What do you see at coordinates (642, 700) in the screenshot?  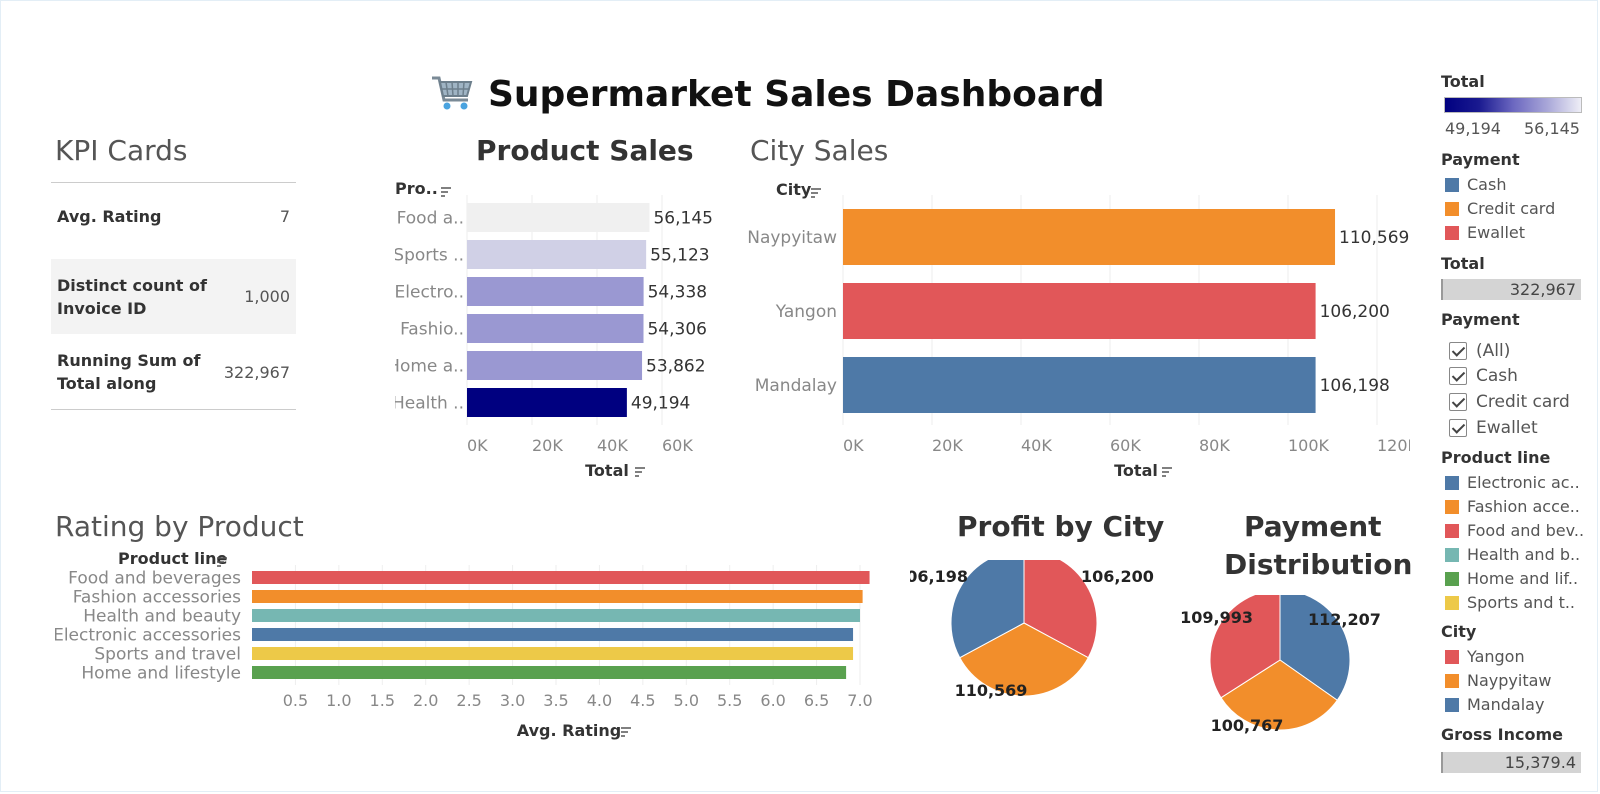 I see `tick-label: 4.5` at bounding box center [642, 700].